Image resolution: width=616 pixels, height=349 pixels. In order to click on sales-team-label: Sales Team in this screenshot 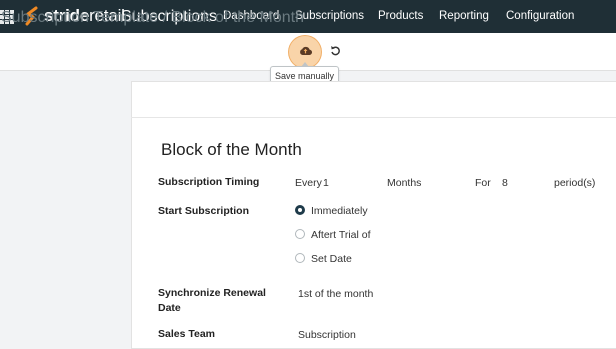, I will do `click(187, 334)`.